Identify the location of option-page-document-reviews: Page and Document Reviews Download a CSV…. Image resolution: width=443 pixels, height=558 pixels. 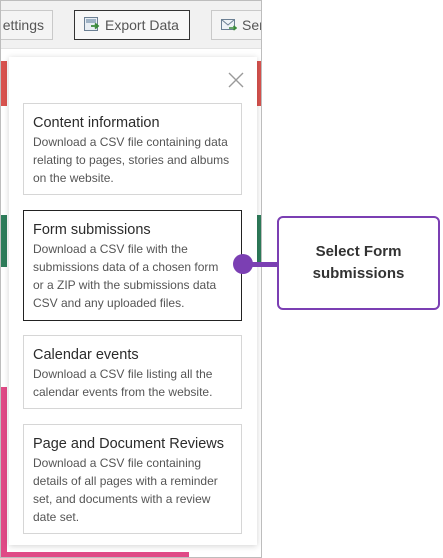
(132, 479).